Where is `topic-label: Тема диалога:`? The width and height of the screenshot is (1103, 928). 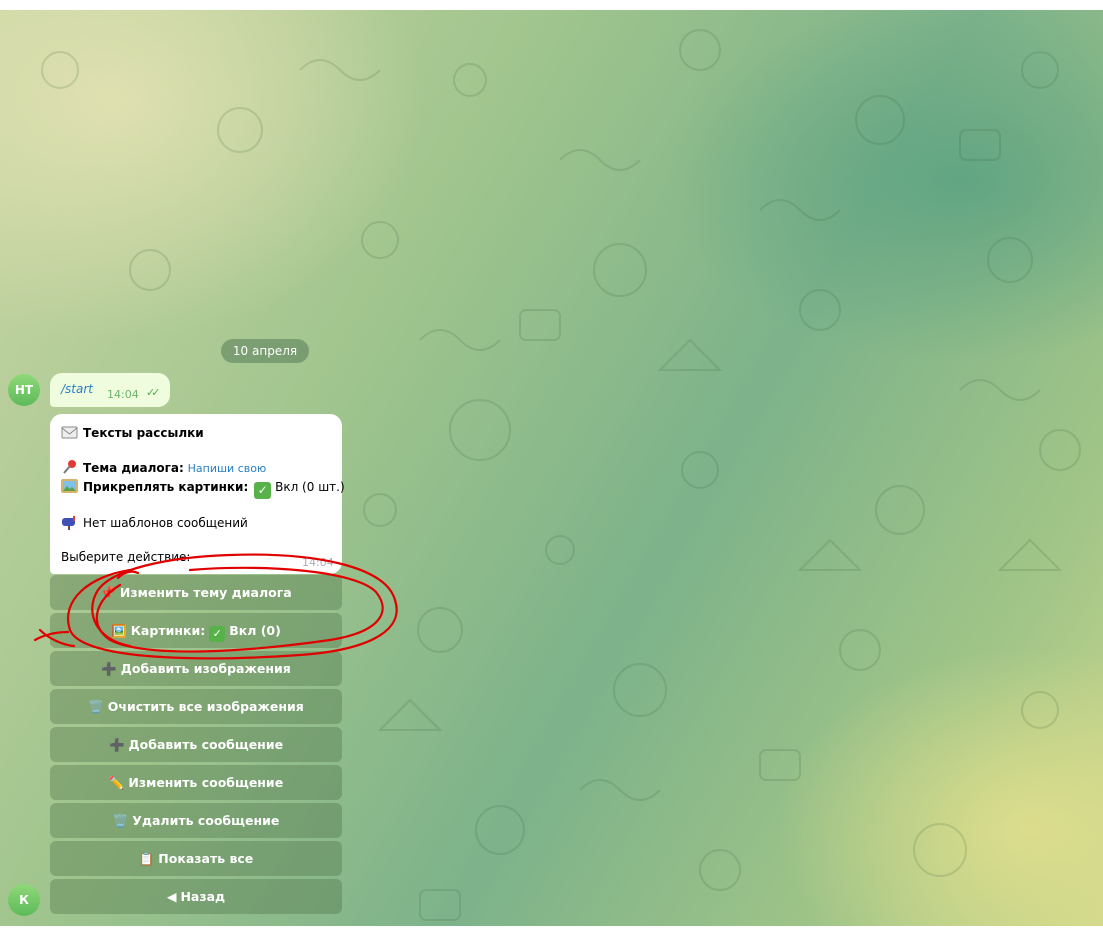
topic-label: Тема диалога: is located at coordinates (133, 468).